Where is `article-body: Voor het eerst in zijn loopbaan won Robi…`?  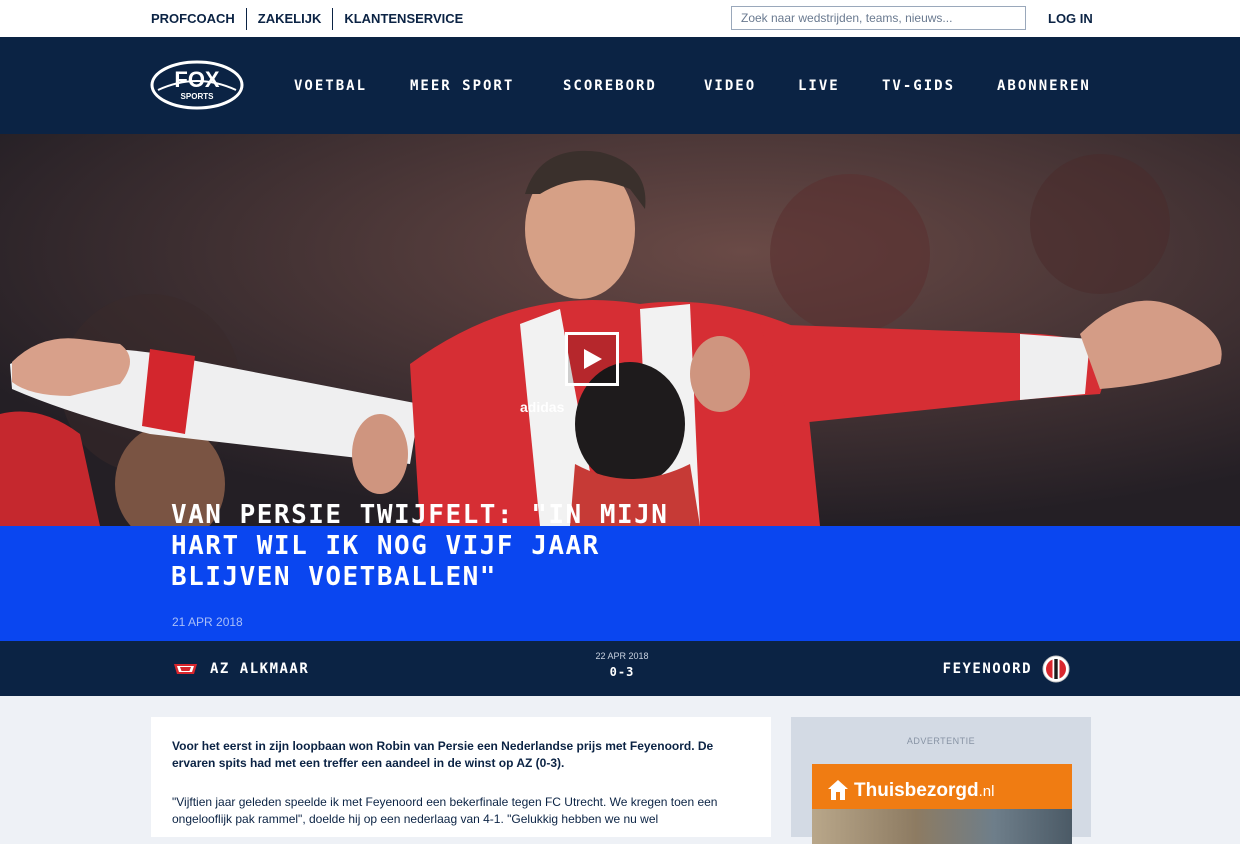 article-body: Voor het eerst in zijn loopbaan won Robi… is located at coordinates (461, 777).